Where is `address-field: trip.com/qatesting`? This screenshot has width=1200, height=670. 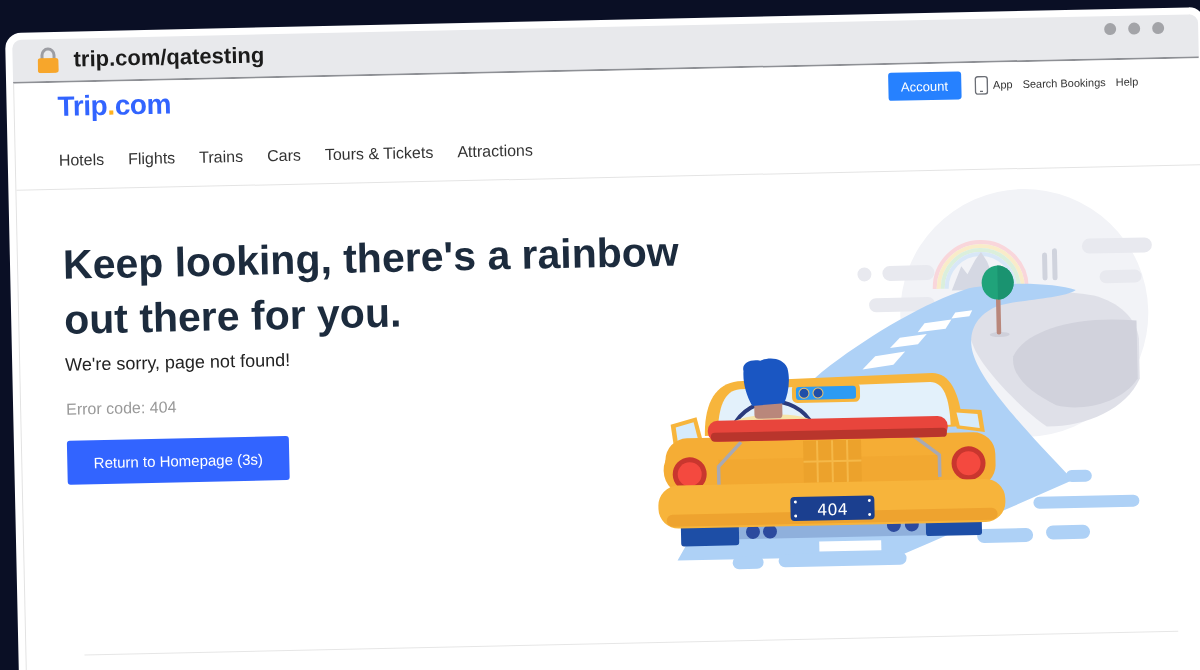 address-field: trip.com/qatesting is located at coordinates (151, 58).